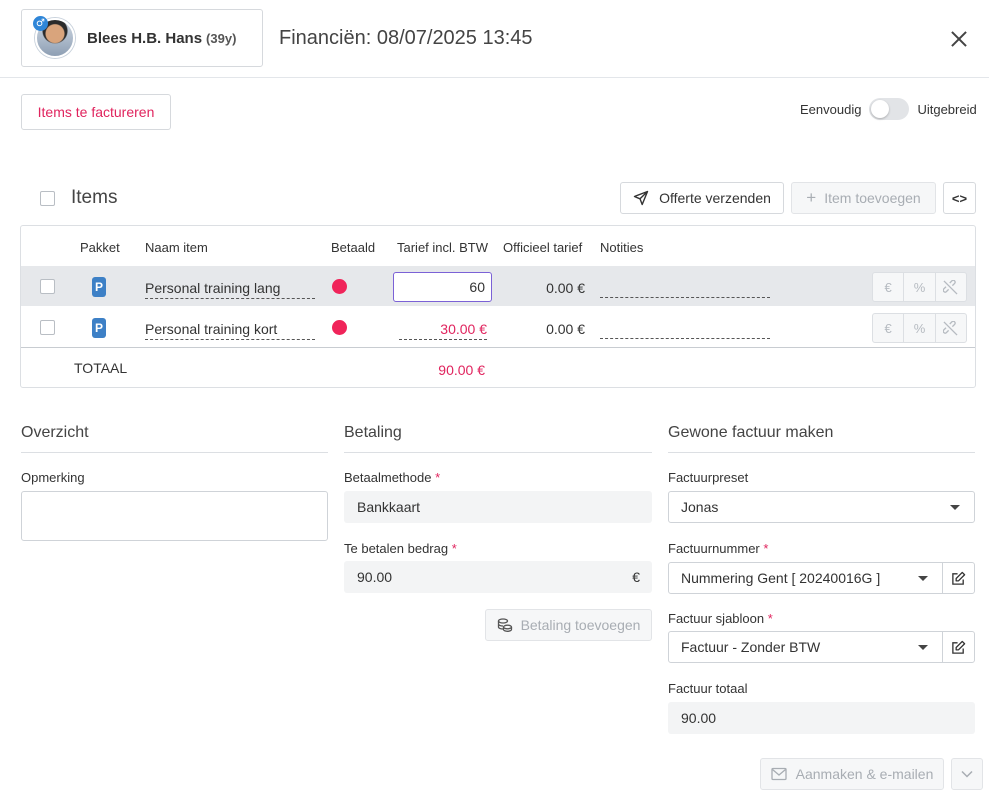 Image resolution: width=989 pixels, height=804 pixels. Describe the element at coordinates (221, 38) in the screenshot. I see `patient-age: (39y)` at that location.